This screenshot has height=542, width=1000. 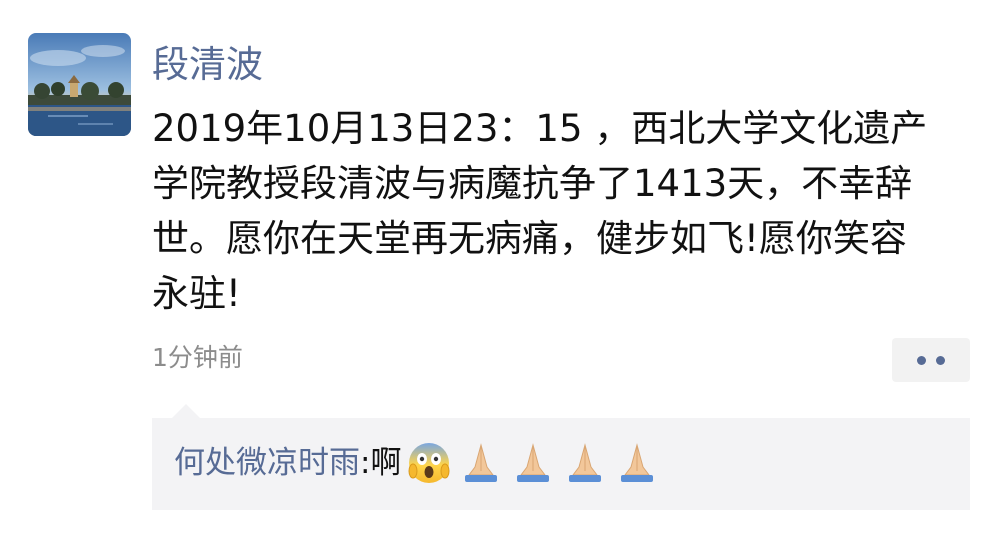 I want to click on comment-emojis, so click(x=533, y=463).